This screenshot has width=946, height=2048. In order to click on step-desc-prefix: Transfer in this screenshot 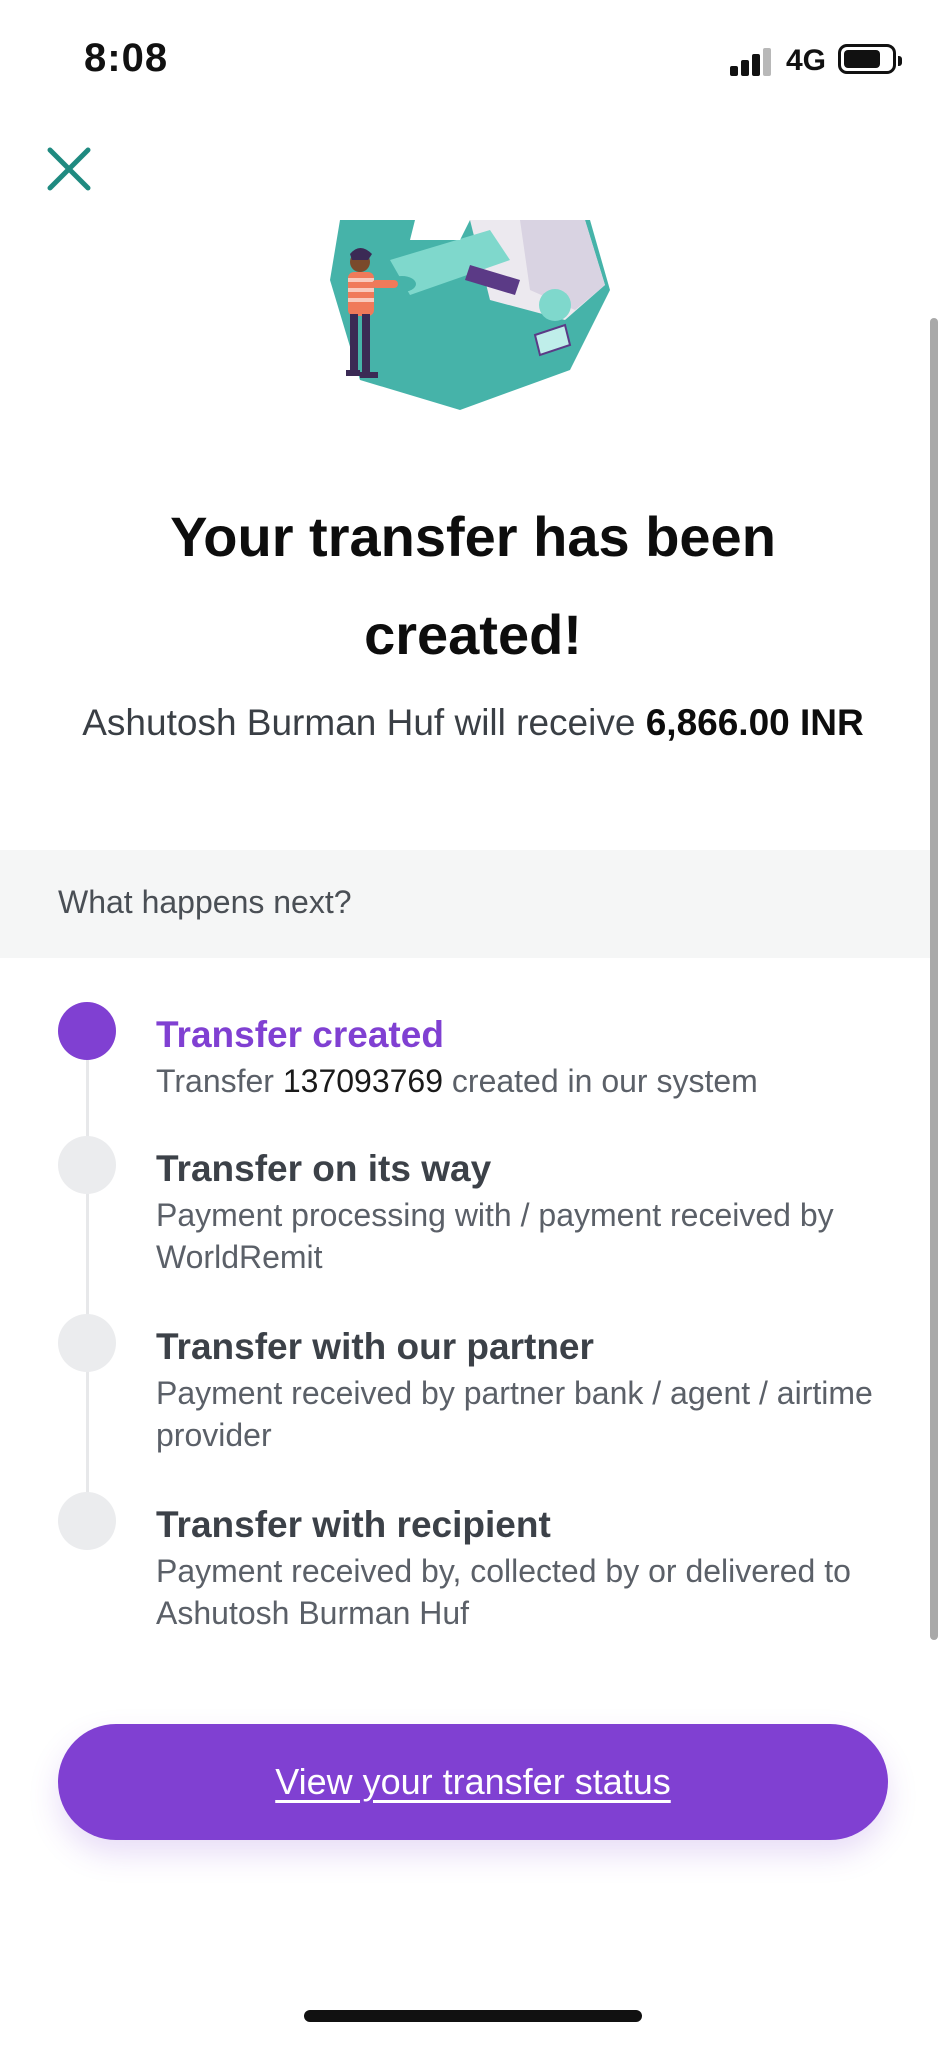, I will do `click(219, 1081)`.